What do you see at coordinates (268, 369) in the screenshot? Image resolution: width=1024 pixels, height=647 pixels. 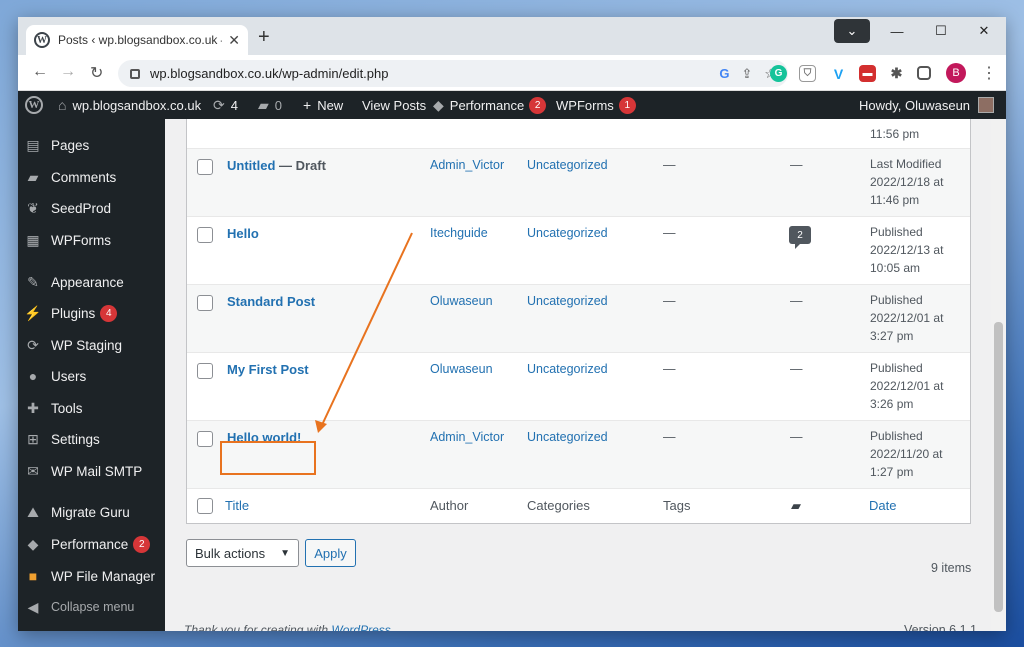 I see `post-title-link: My First Post` at bounding box center [268, 369].